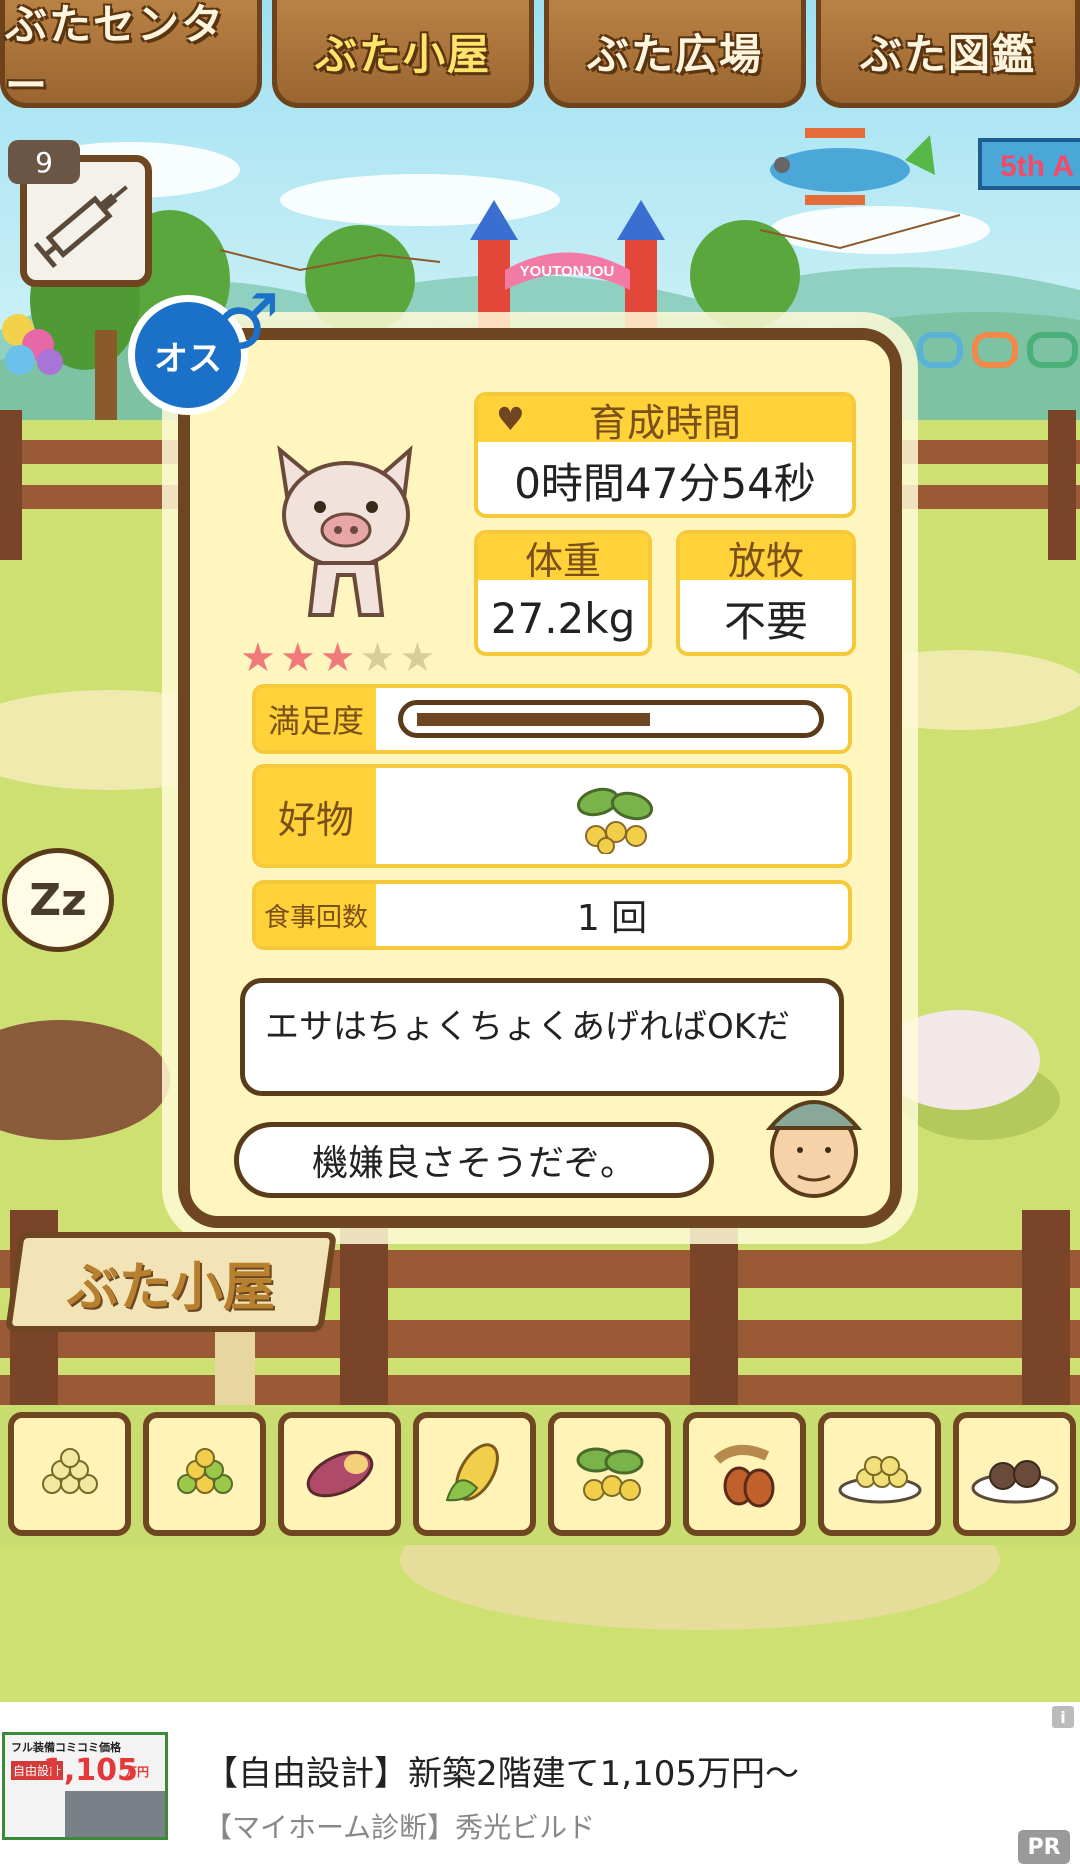 The width and height of the screenshot is (1080, 1871). What do you see at coordinates (204, 1471) in the screenshot?
I see `mixed-pellets-icon` at bounding box center [204, 1471].